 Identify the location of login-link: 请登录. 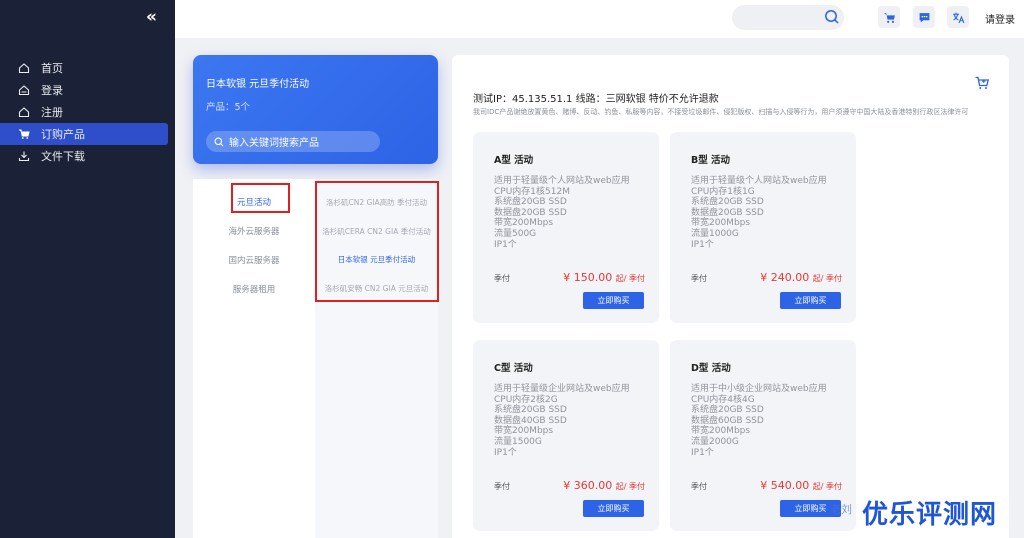
(1000, 18).